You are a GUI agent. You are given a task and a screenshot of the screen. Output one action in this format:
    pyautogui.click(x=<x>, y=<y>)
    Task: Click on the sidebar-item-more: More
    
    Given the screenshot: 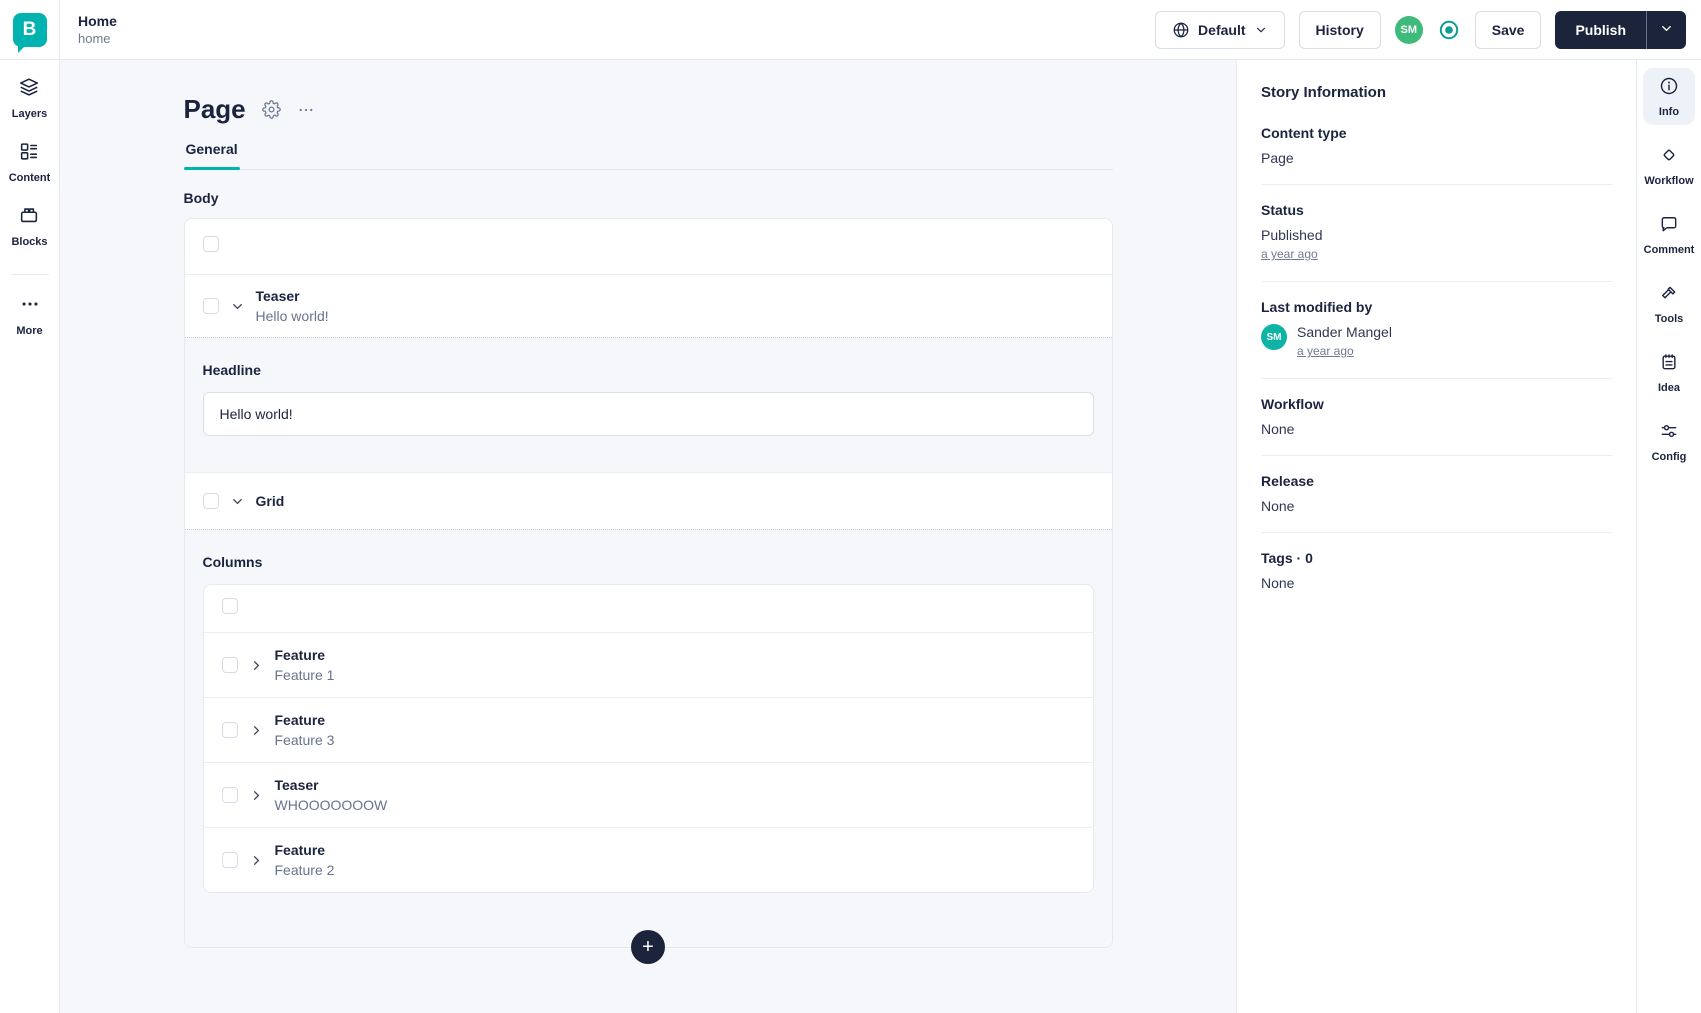 What is the action you would take?
    pyautogui.click(x=29, y=315)
    